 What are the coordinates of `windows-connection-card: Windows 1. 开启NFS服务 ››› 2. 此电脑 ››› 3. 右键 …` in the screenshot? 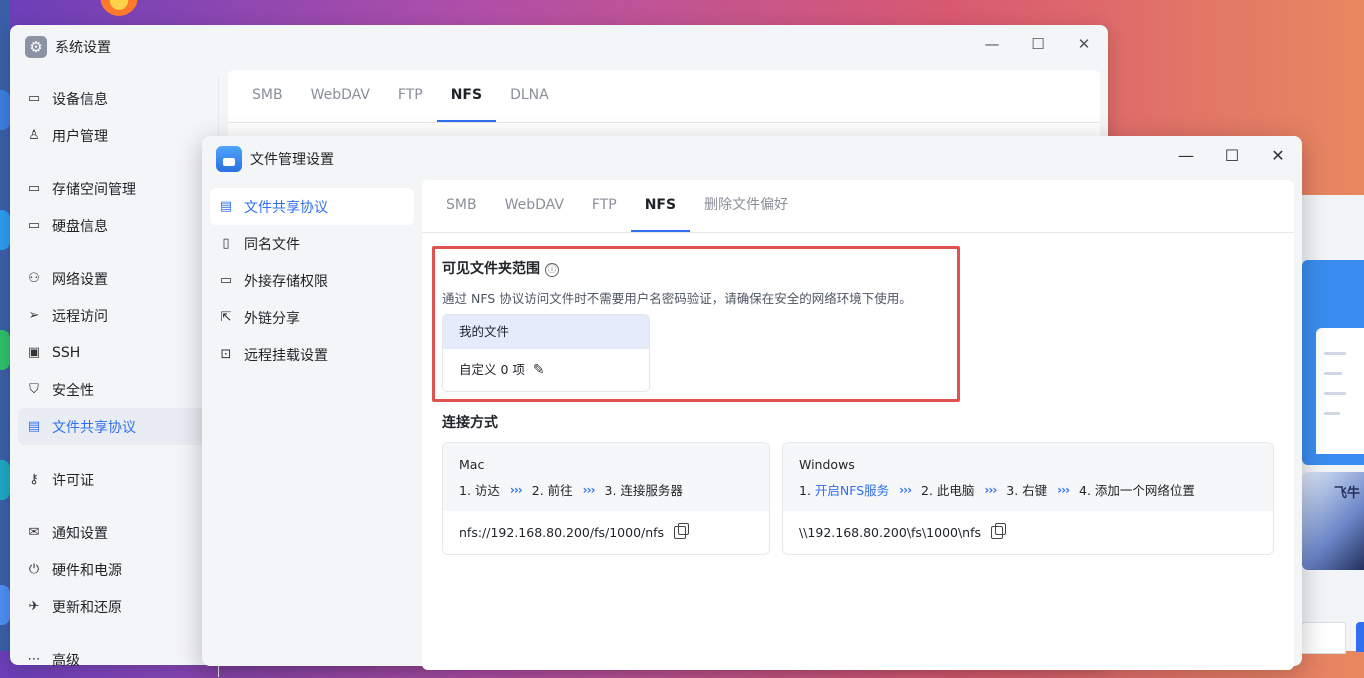 It's located at (1028, 498).